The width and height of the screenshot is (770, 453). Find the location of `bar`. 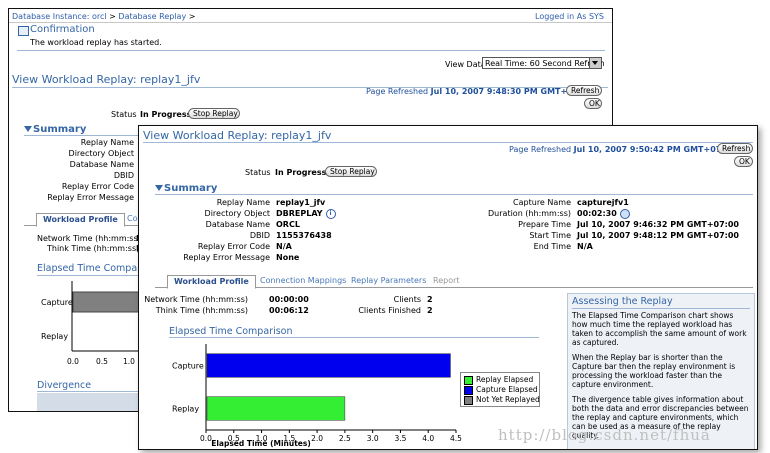

bar is located at coordinates (328, 365).